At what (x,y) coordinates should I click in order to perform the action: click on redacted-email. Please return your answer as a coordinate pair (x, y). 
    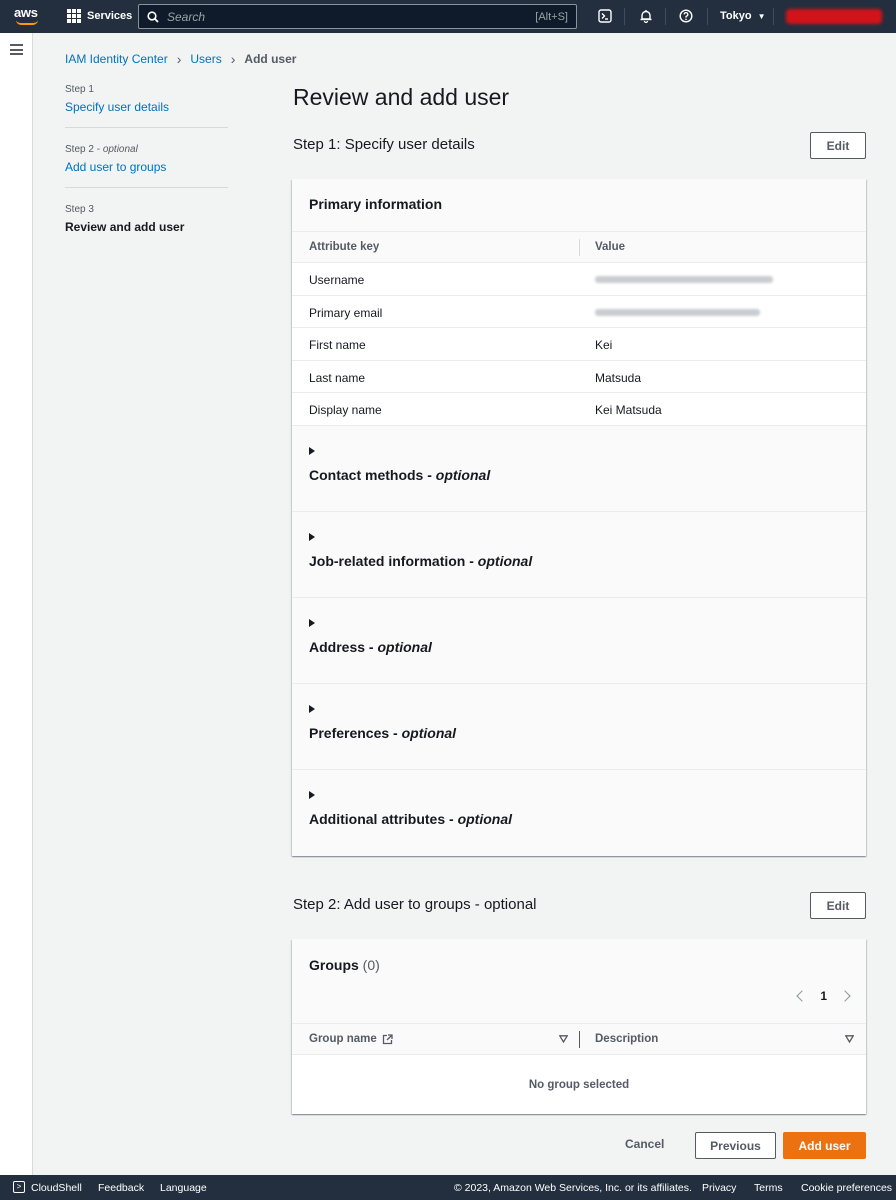
    Looking at the image, I should click on (677, 312).